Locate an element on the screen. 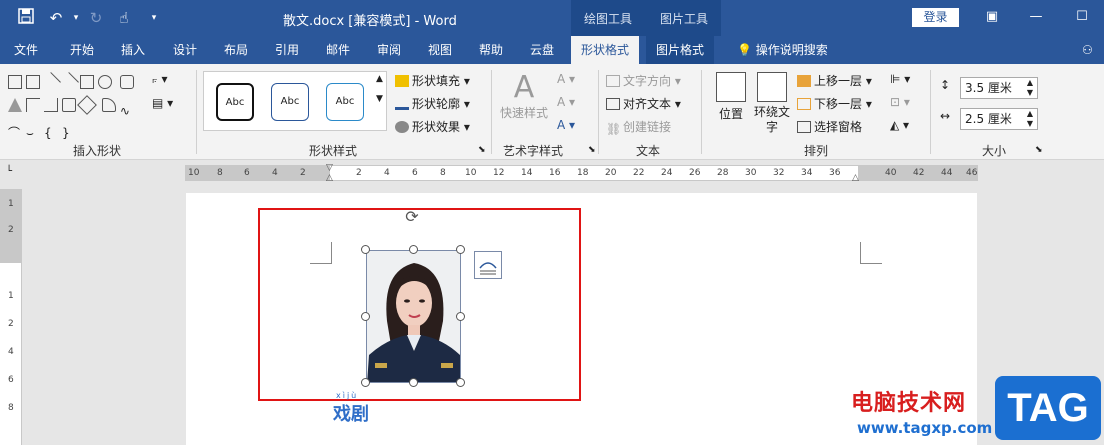 The width and height of the screenshot is (1104, 445). tab-shape-format: 形状格式 is located at coordinates (605, 50).